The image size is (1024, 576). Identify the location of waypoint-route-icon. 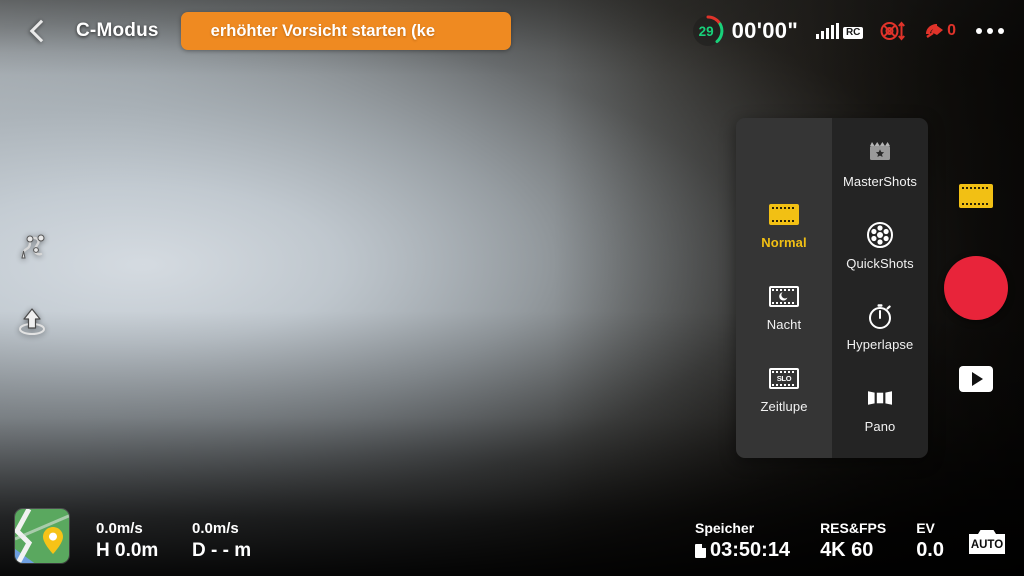
(33, 246).